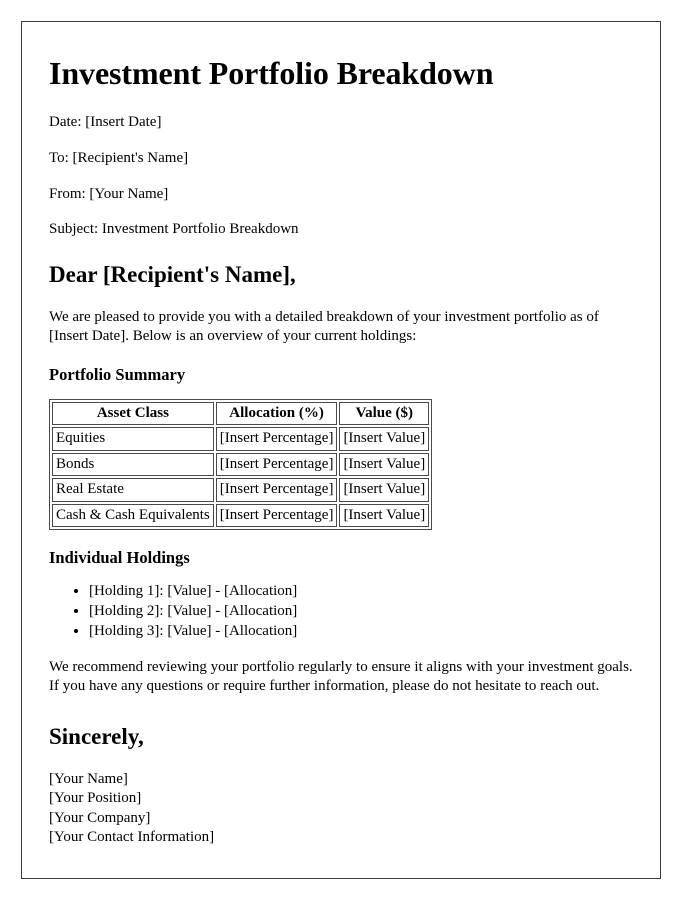 The image size is (700, 900). What do you see at coordinates (95, 798) in the screenshot?
I see `signature-position: [Your Position]` at bounding box center [95, 798].